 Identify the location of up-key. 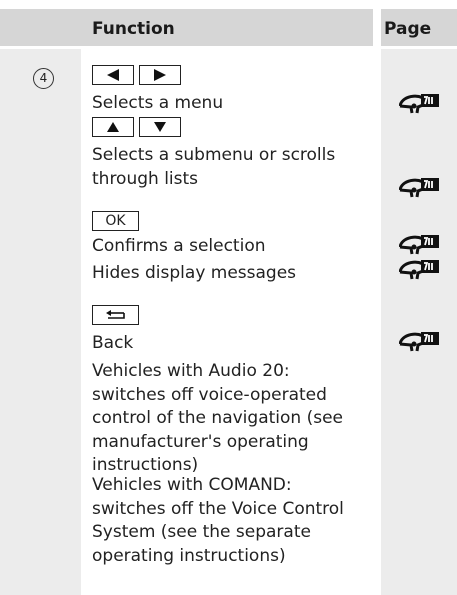
(113, 127).